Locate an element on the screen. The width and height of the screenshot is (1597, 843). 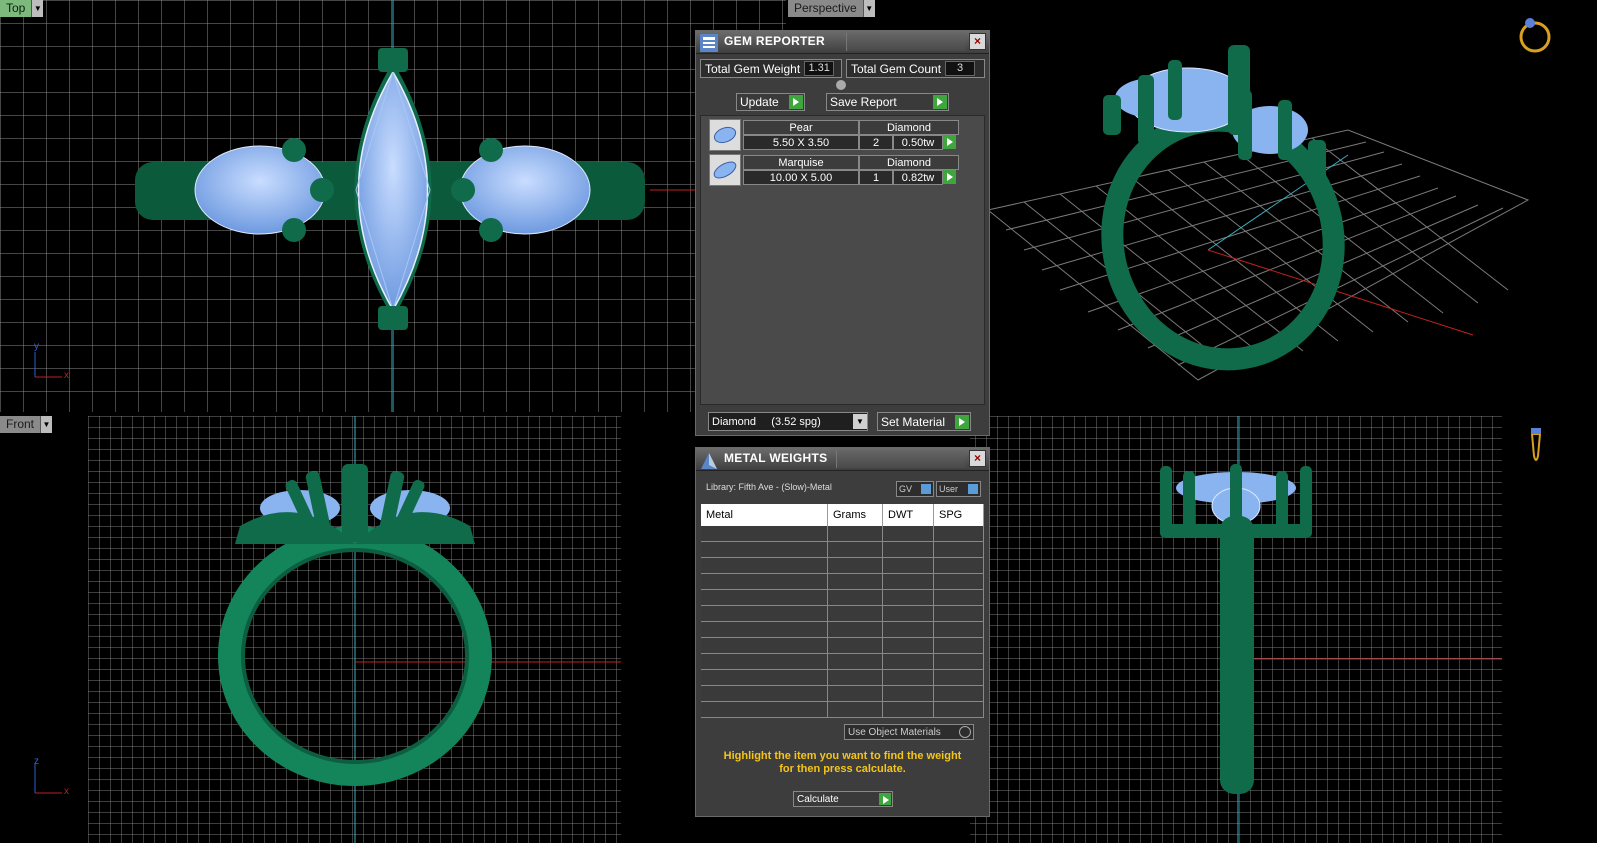
gem-material: Diamond is located at coordinates (909, 162).